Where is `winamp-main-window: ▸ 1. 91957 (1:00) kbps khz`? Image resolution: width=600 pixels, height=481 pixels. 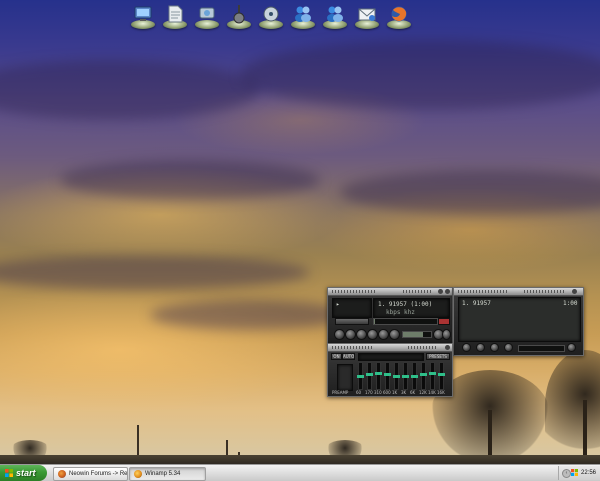 winamp-main-window: ▸ 1. 91957 (1:00) kbps khz is located at coordinates (390, 315).